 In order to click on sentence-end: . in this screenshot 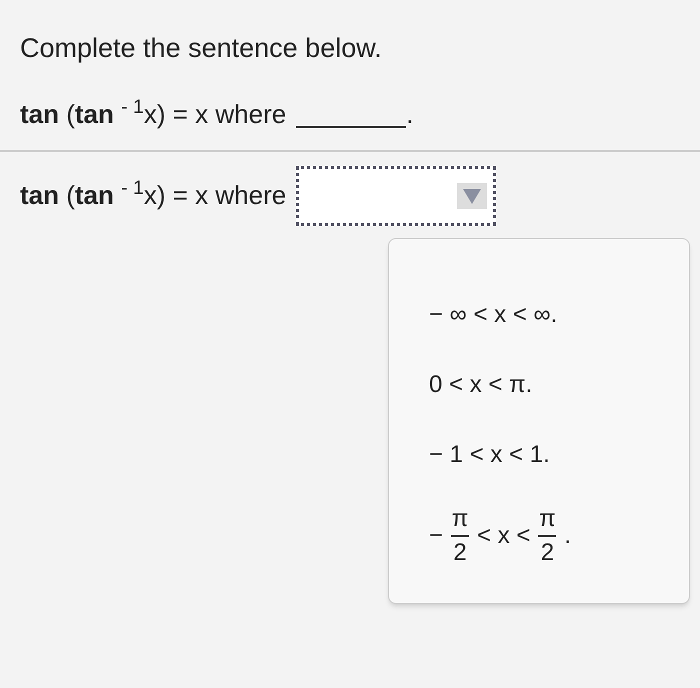, I will do `click(410, 114)`.